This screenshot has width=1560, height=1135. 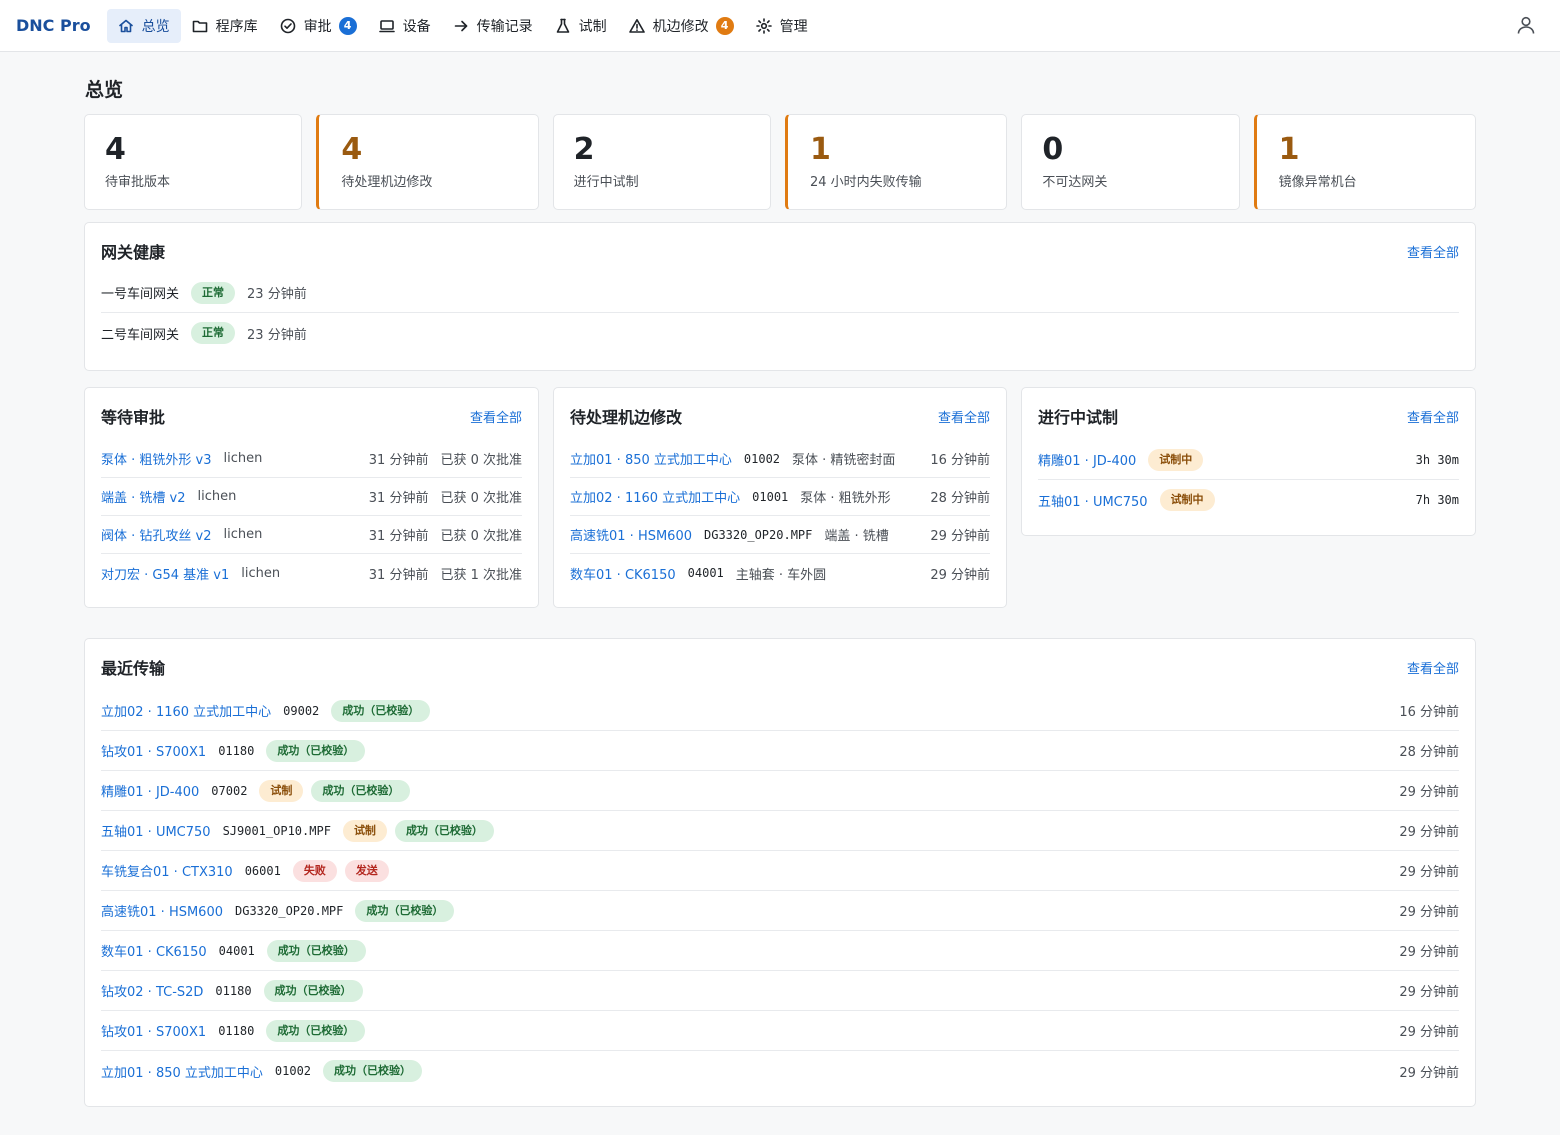 What do you see at coordinates (143, 25) in the screenshot?
I see `nav-item-overview: 总览` at bounding box center [143, 25].